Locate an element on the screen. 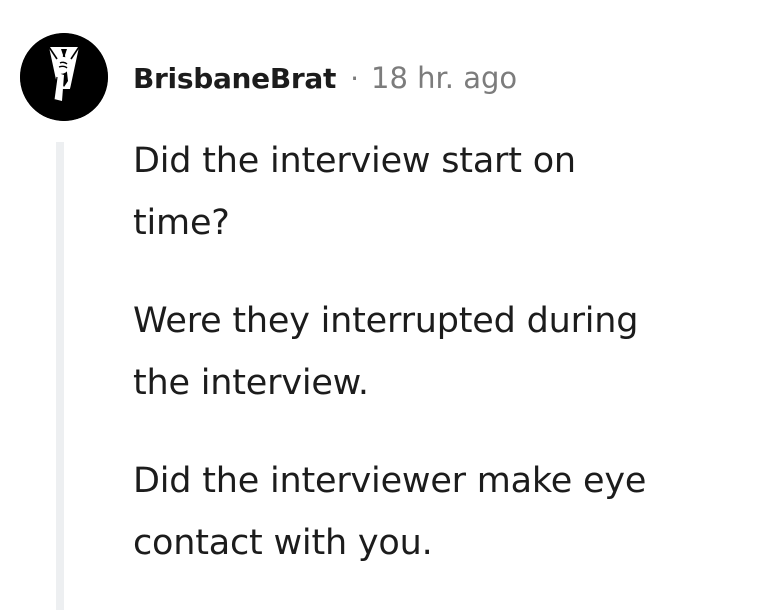 The height and width of the screenshot is (610, 770). thread-collapse-line is located at coordinates (60, 376).